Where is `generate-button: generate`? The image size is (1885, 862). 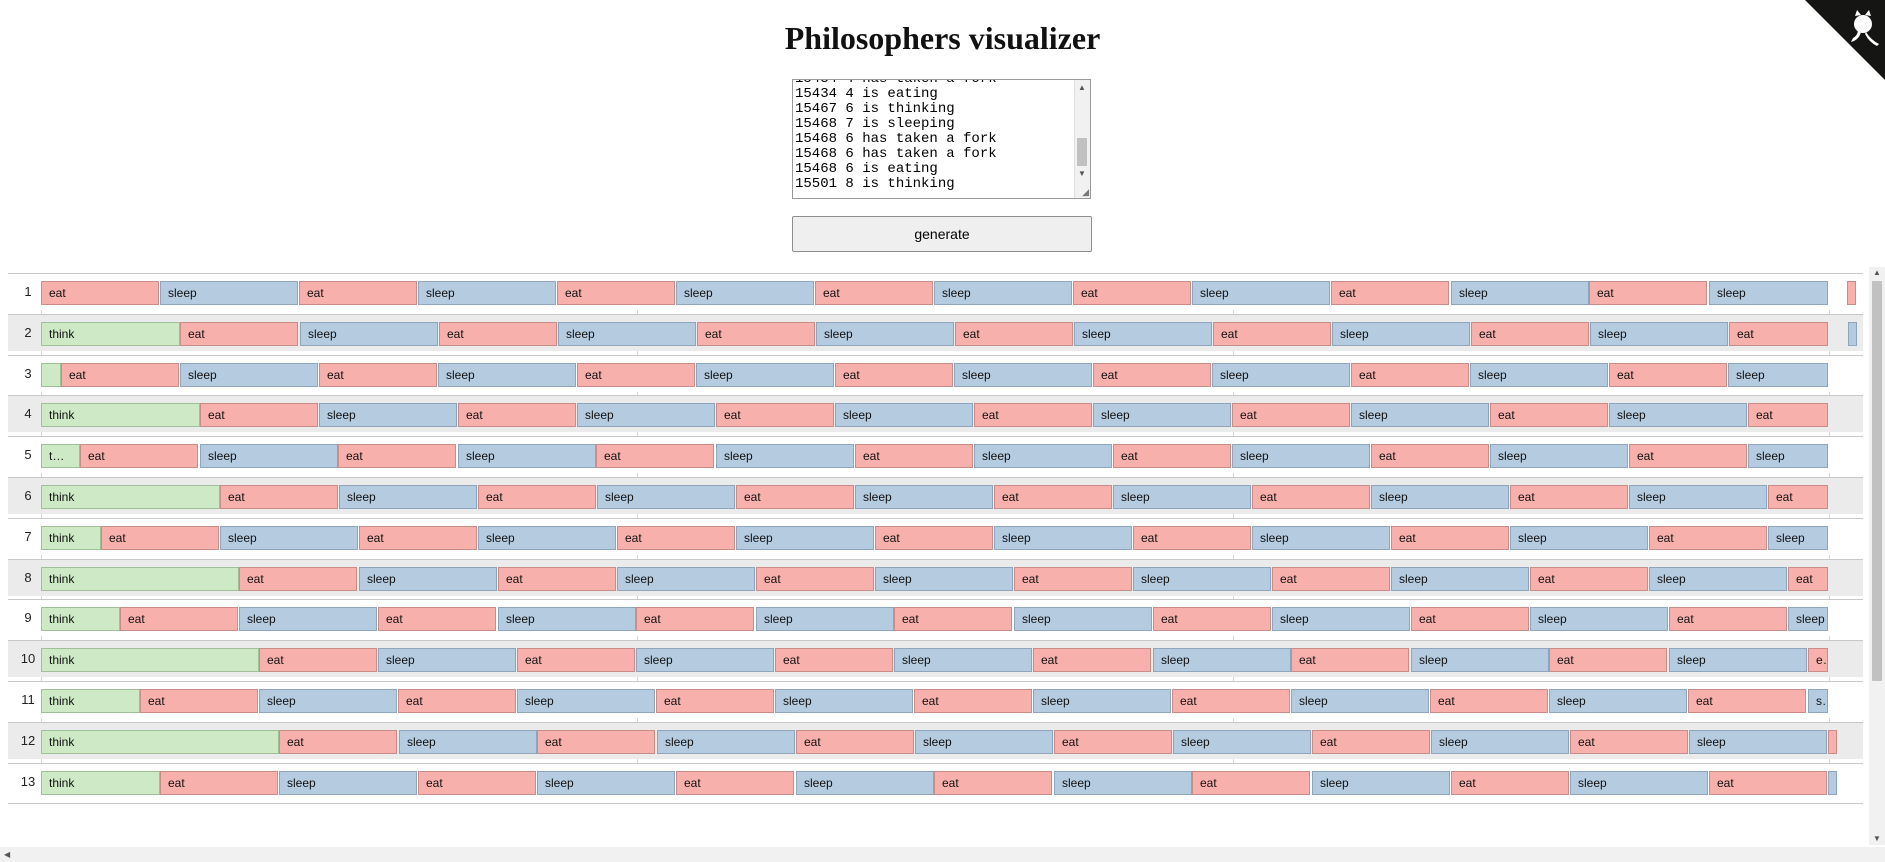
generate-button: generate is located at coordinates (942, 234).